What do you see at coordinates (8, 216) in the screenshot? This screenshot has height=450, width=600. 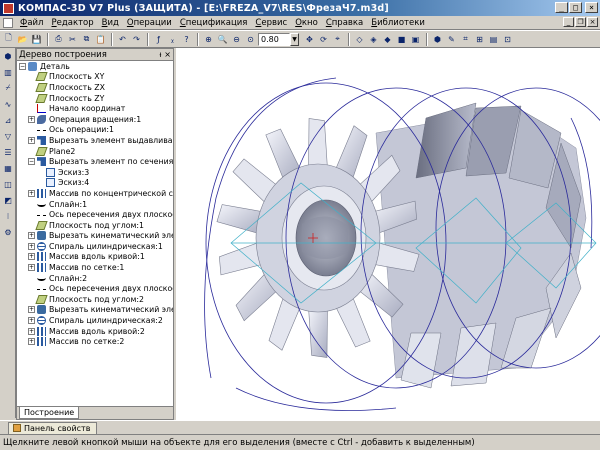 I see `arrays-icon: ⁝` at bounding box center [8, 216].